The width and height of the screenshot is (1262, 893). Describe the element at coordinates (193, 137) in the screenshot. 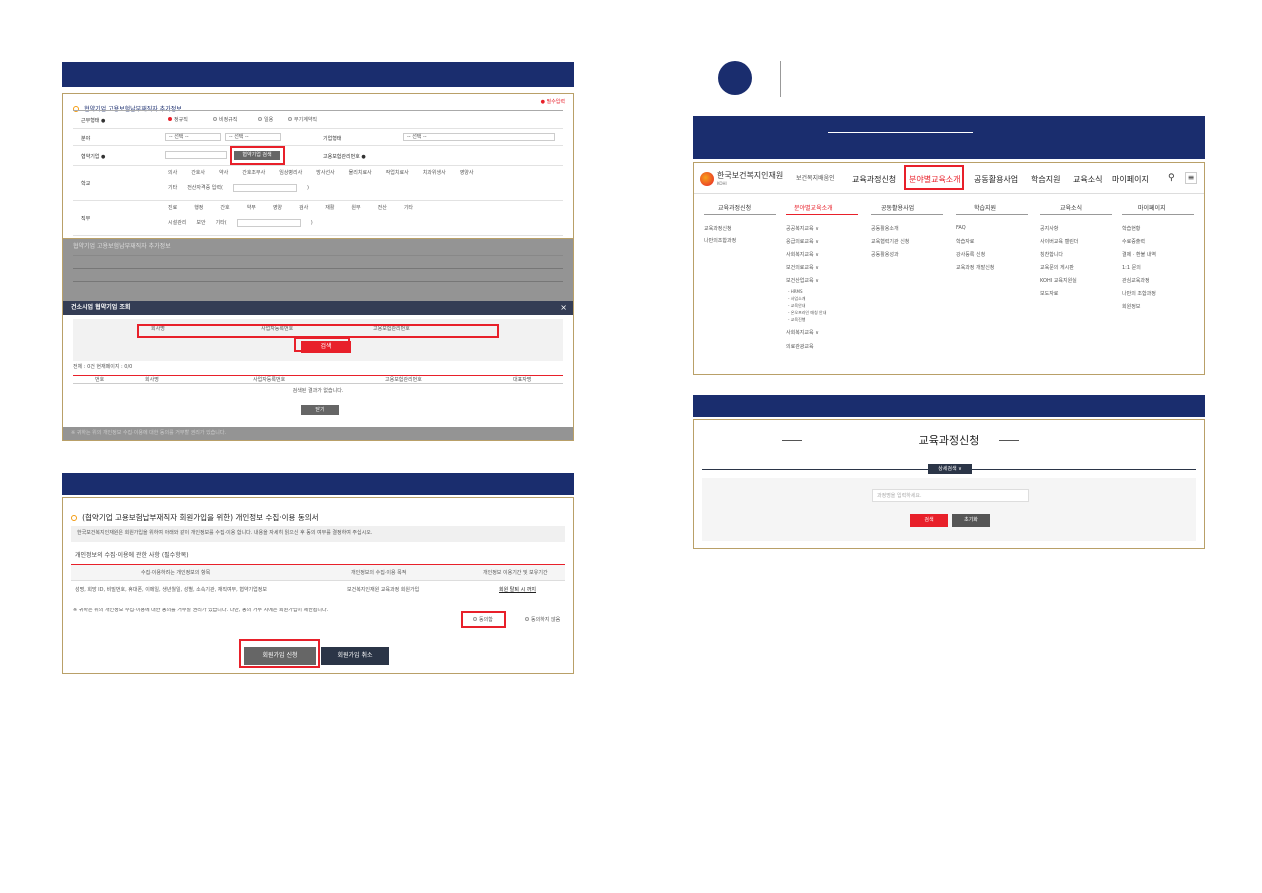

I see `field-select: -- 선택 --` at that location.